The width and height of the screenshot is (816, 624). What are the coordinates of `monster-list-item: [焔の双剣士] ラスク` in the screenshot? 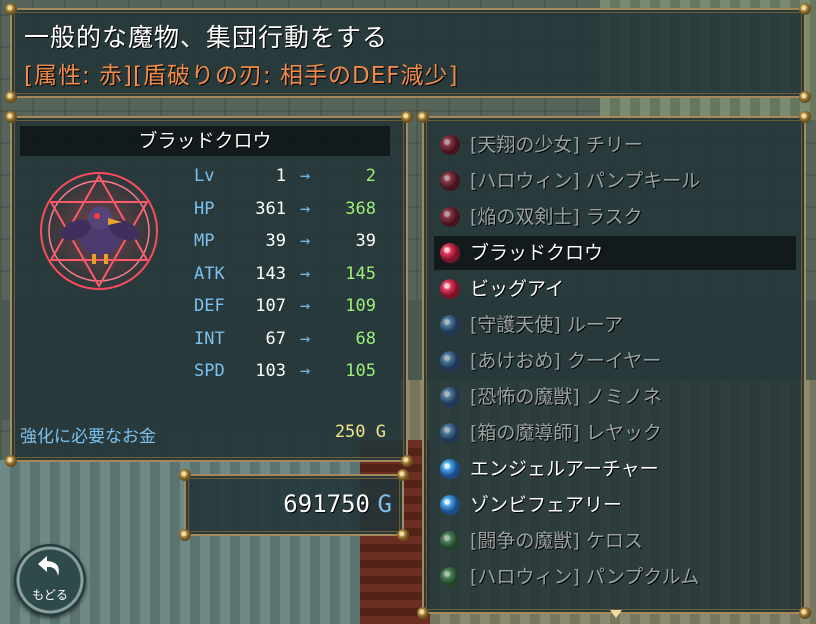 It's located at (615, 217).